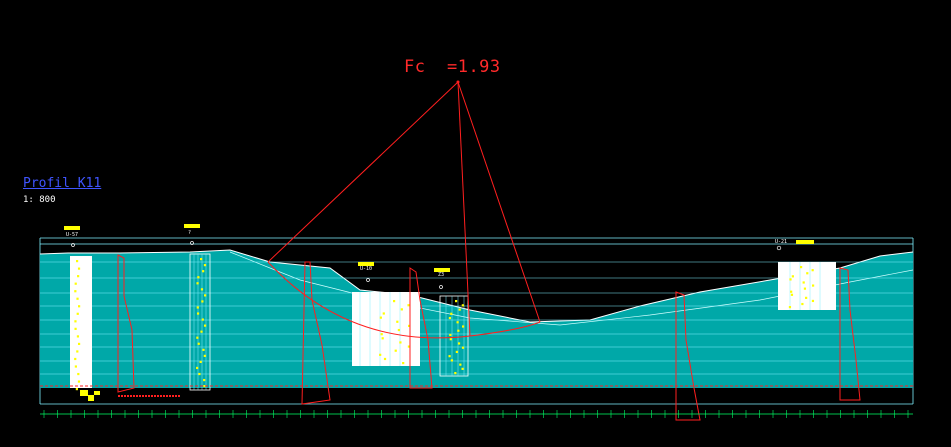  I want to click on header-bar-u57, so click(72, 228).